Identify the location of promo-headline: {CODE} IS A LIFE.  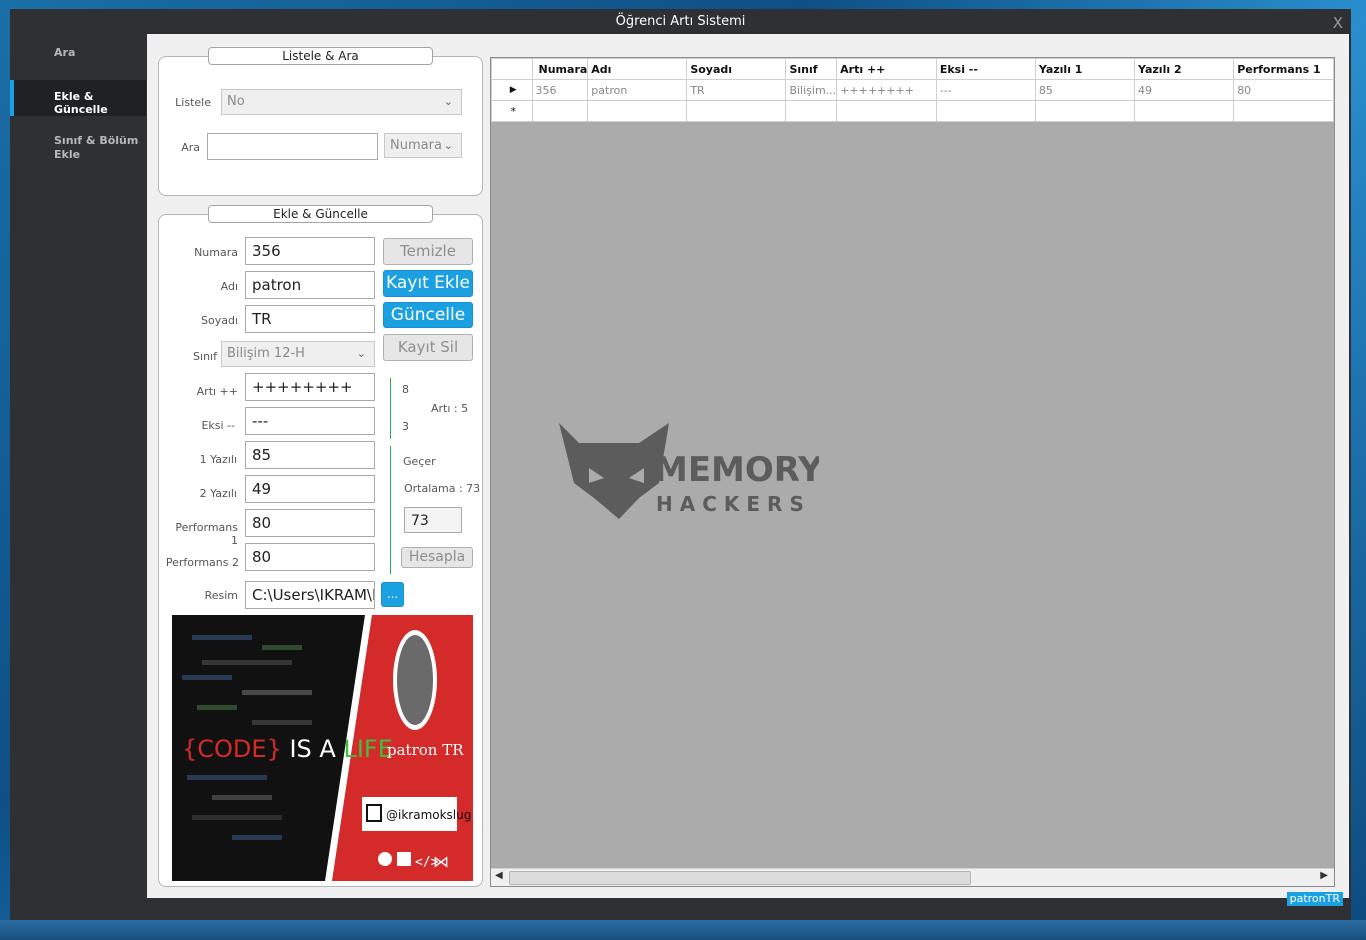
(287, 749).